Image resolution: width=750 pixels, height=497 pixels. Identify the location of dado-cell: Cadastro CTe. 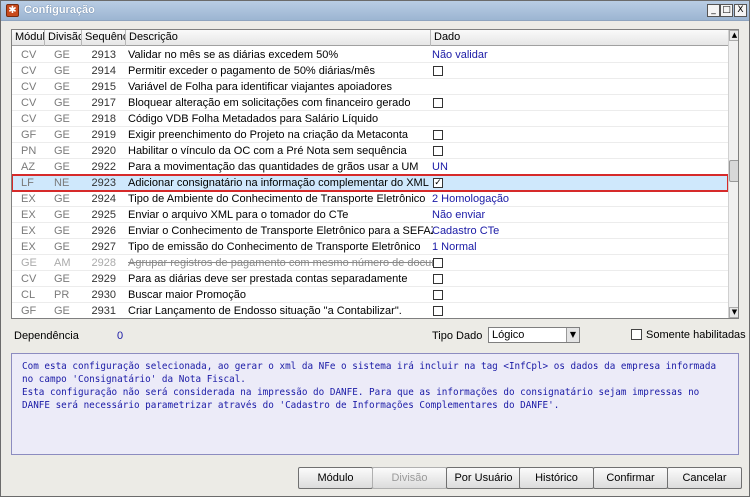
(577, 231).